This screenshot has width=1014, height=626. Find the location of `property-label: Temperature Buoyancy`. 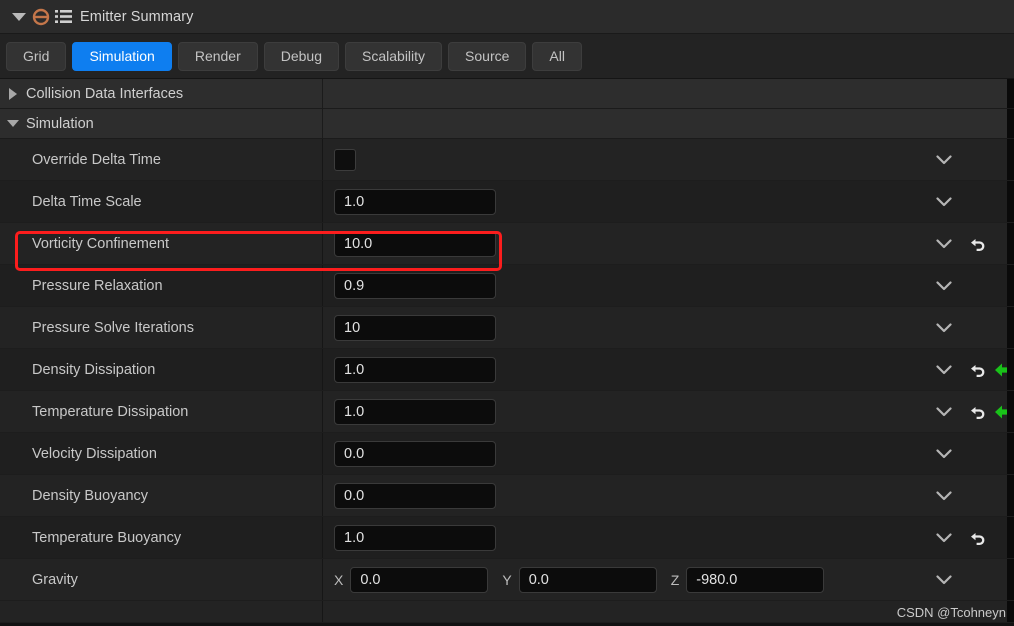

property-label: Temperature Buoyancy is located at coordinates (107, 537).